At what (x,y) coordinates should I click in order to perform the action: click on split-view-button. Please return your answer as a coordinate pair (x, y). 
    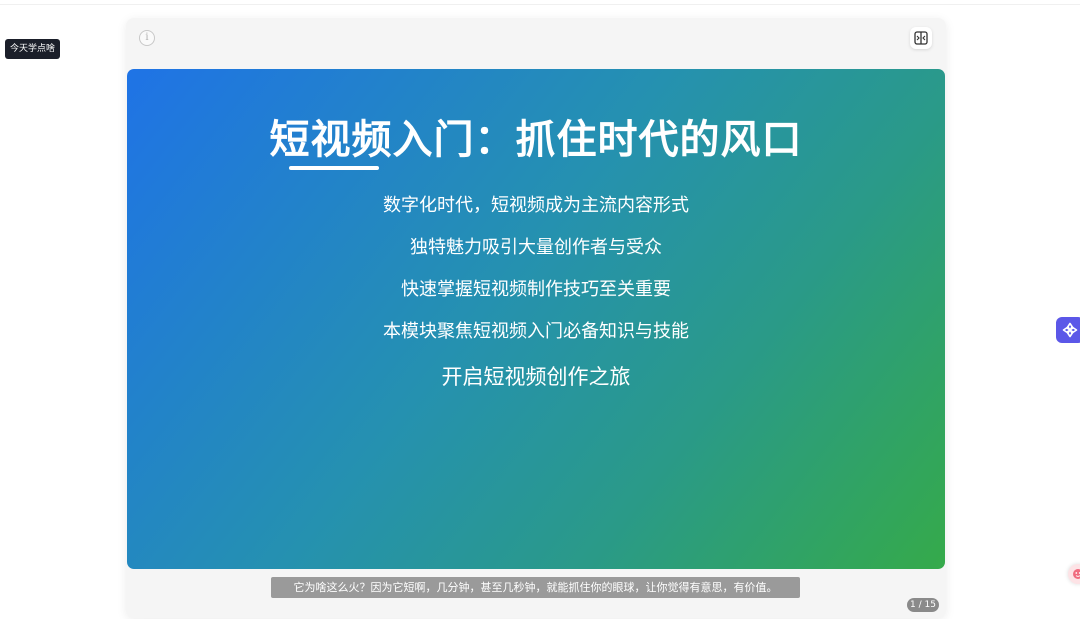
    Looking at the image, I should click on (921, 38).